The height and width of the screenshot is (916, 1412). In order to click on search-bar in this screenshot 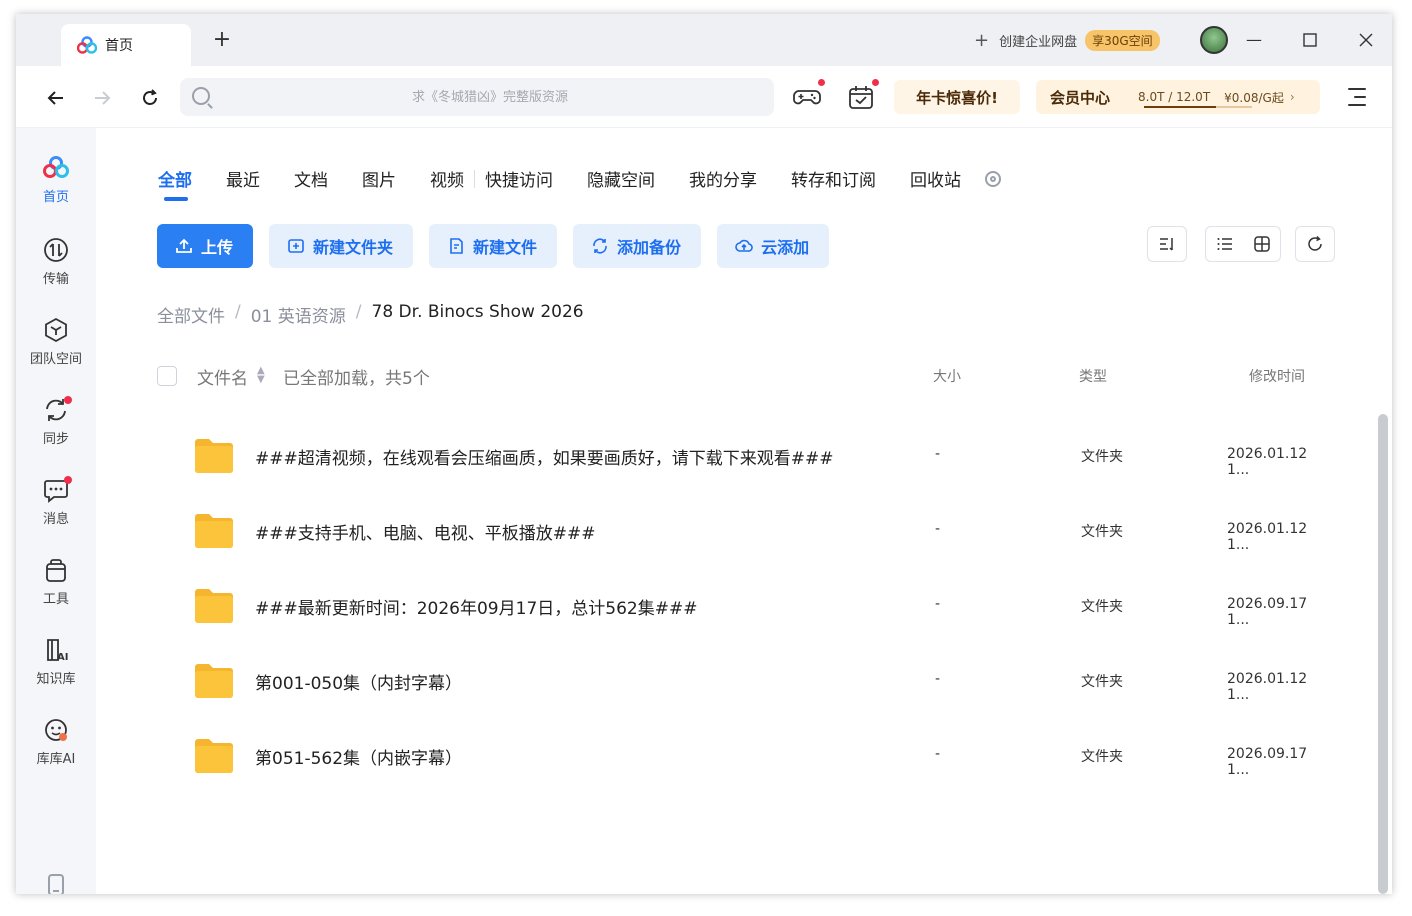, I will do `click(477, 97)`.